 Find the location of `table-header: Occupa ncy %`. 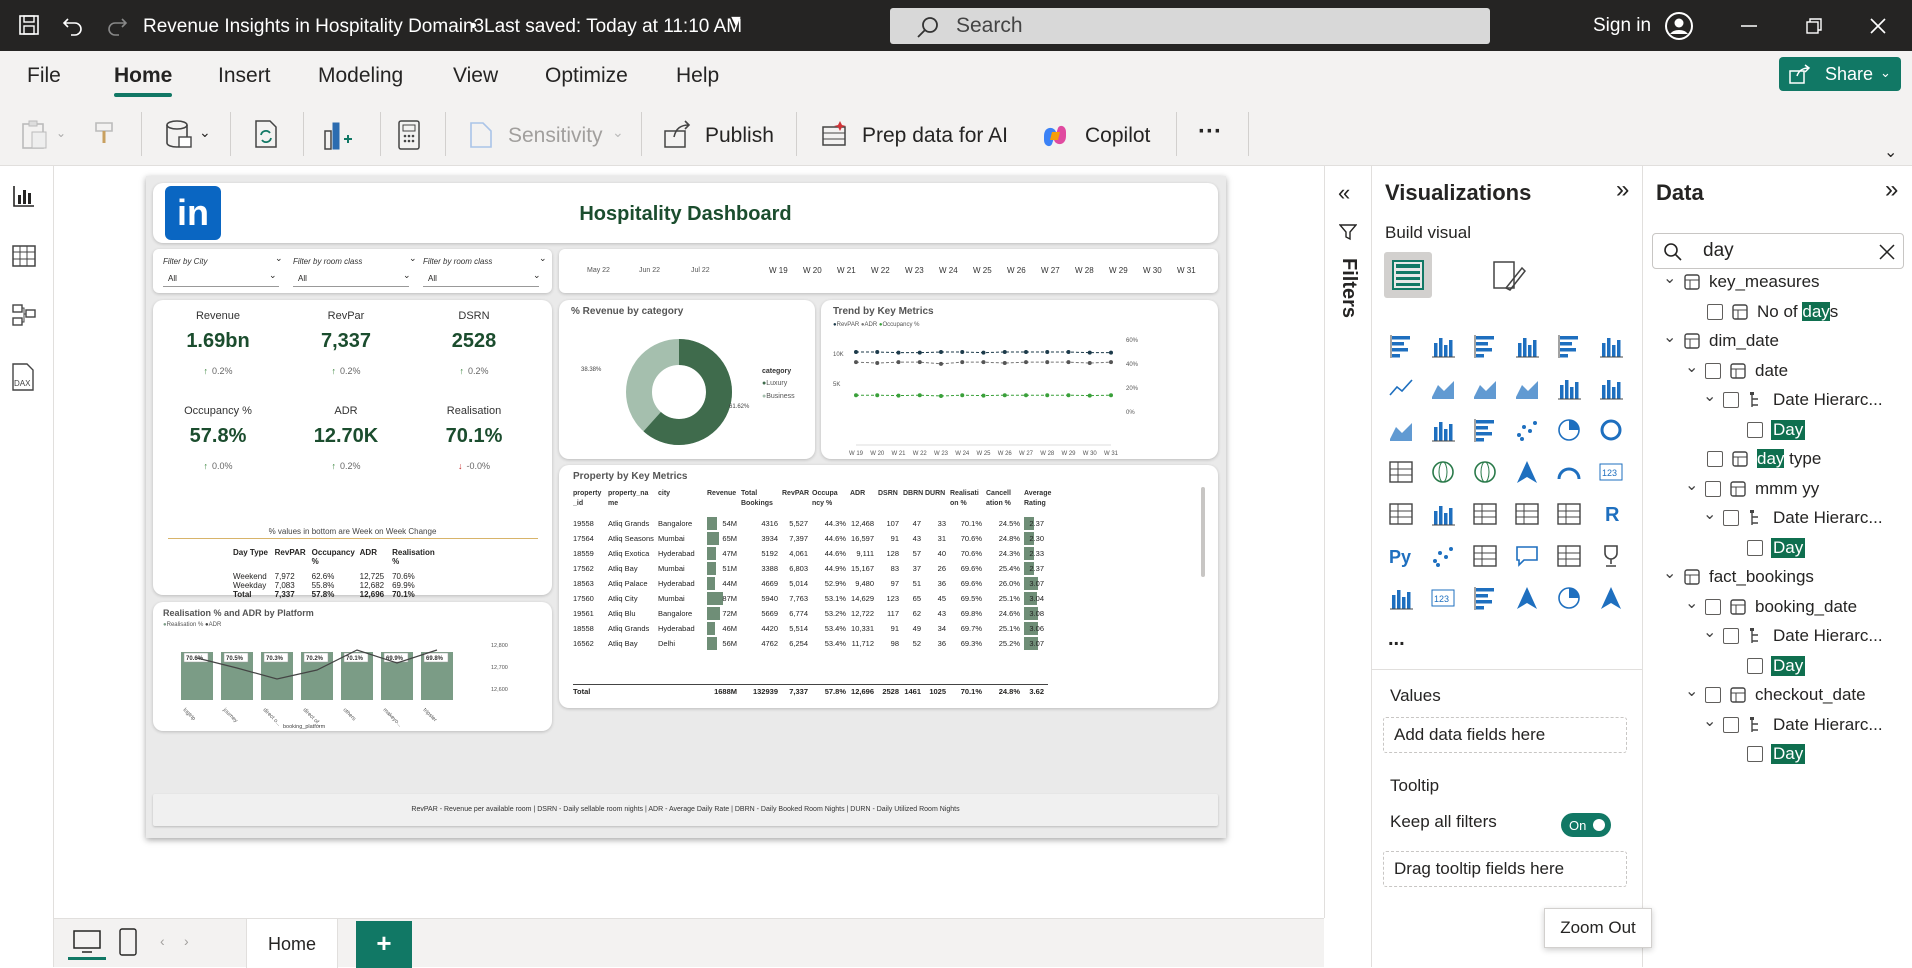

table-header: Occupa ncy % is located at coordinates (825, 499).